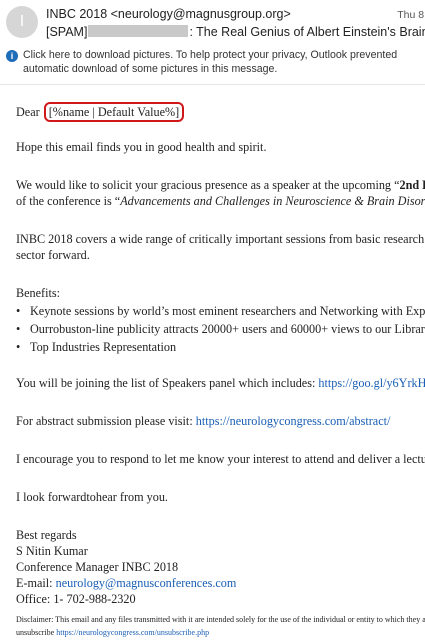  What do you see at coordinates (12, 56) in the screenshot?
I see `info-icon: i` at bounding box center [12, 56].